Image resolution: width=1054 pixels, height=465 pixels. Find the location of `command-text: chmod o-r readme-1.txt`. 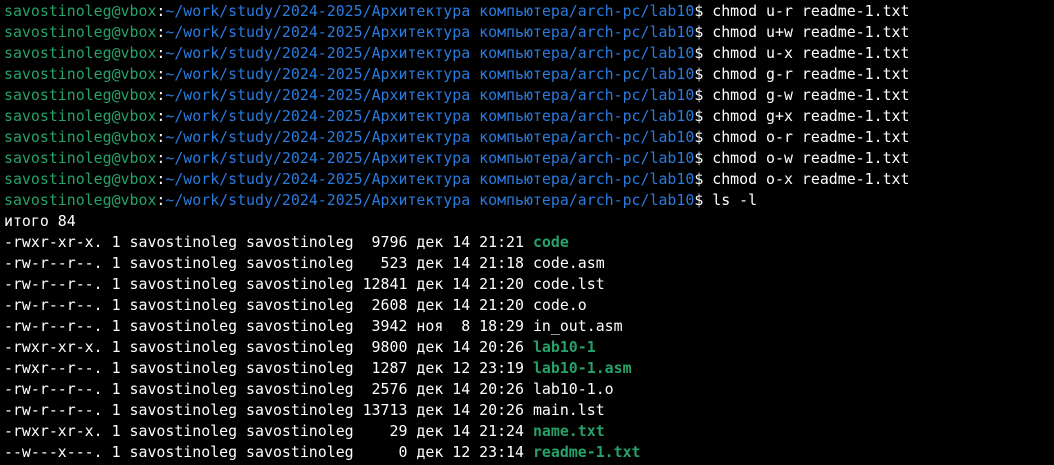

command-text: chmod o-r readme-1.txt is located at coordinates (811, 137).